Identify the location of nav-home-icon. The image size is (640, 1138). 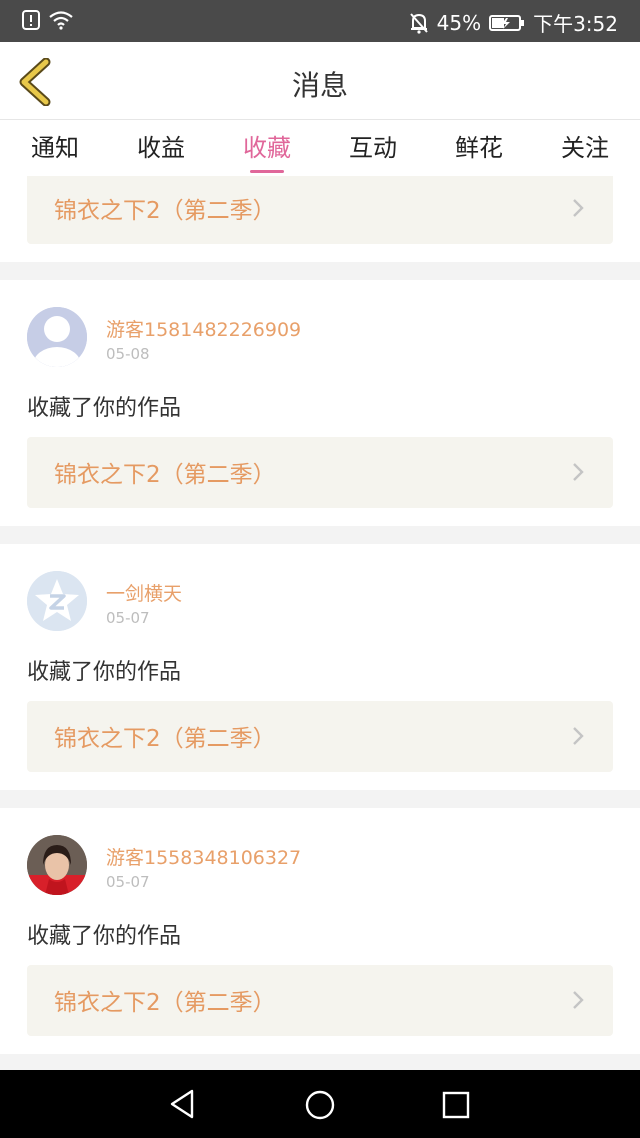
(320, 1105).